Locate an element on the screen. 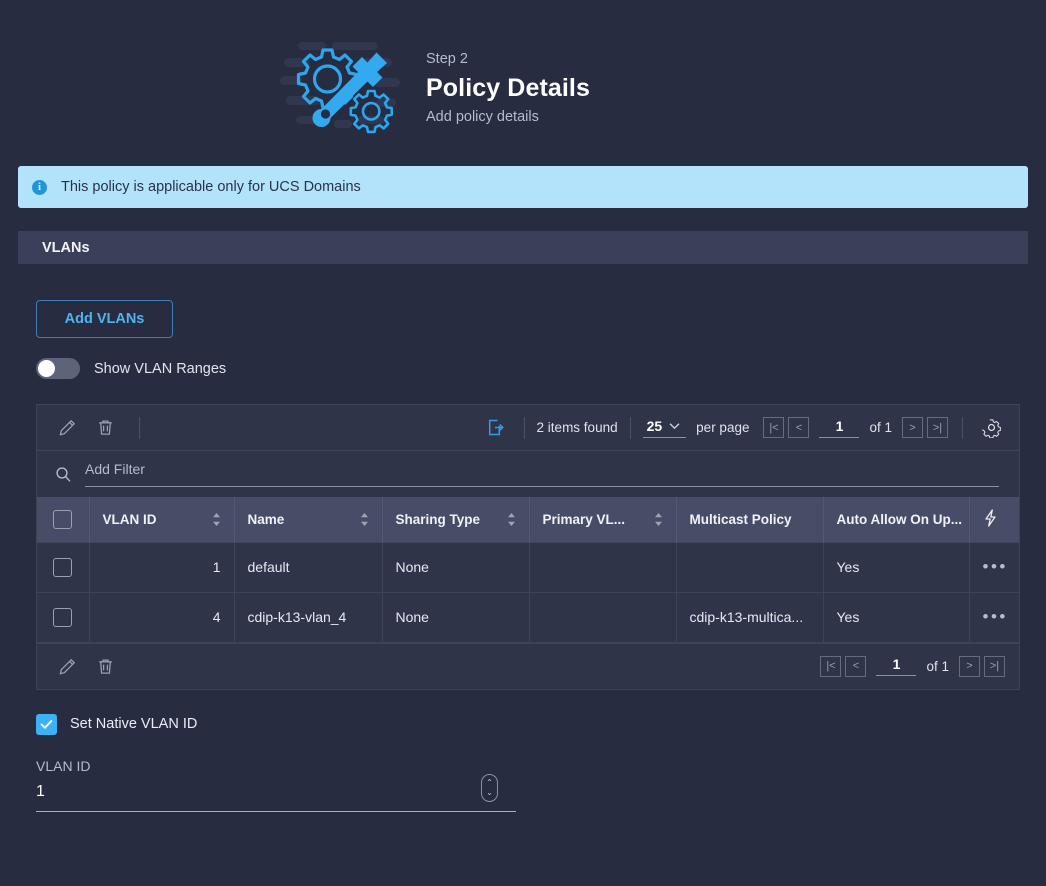  show-vlan-ranges-row: Show VLAN Ranges is located at coordinates (532, 368).